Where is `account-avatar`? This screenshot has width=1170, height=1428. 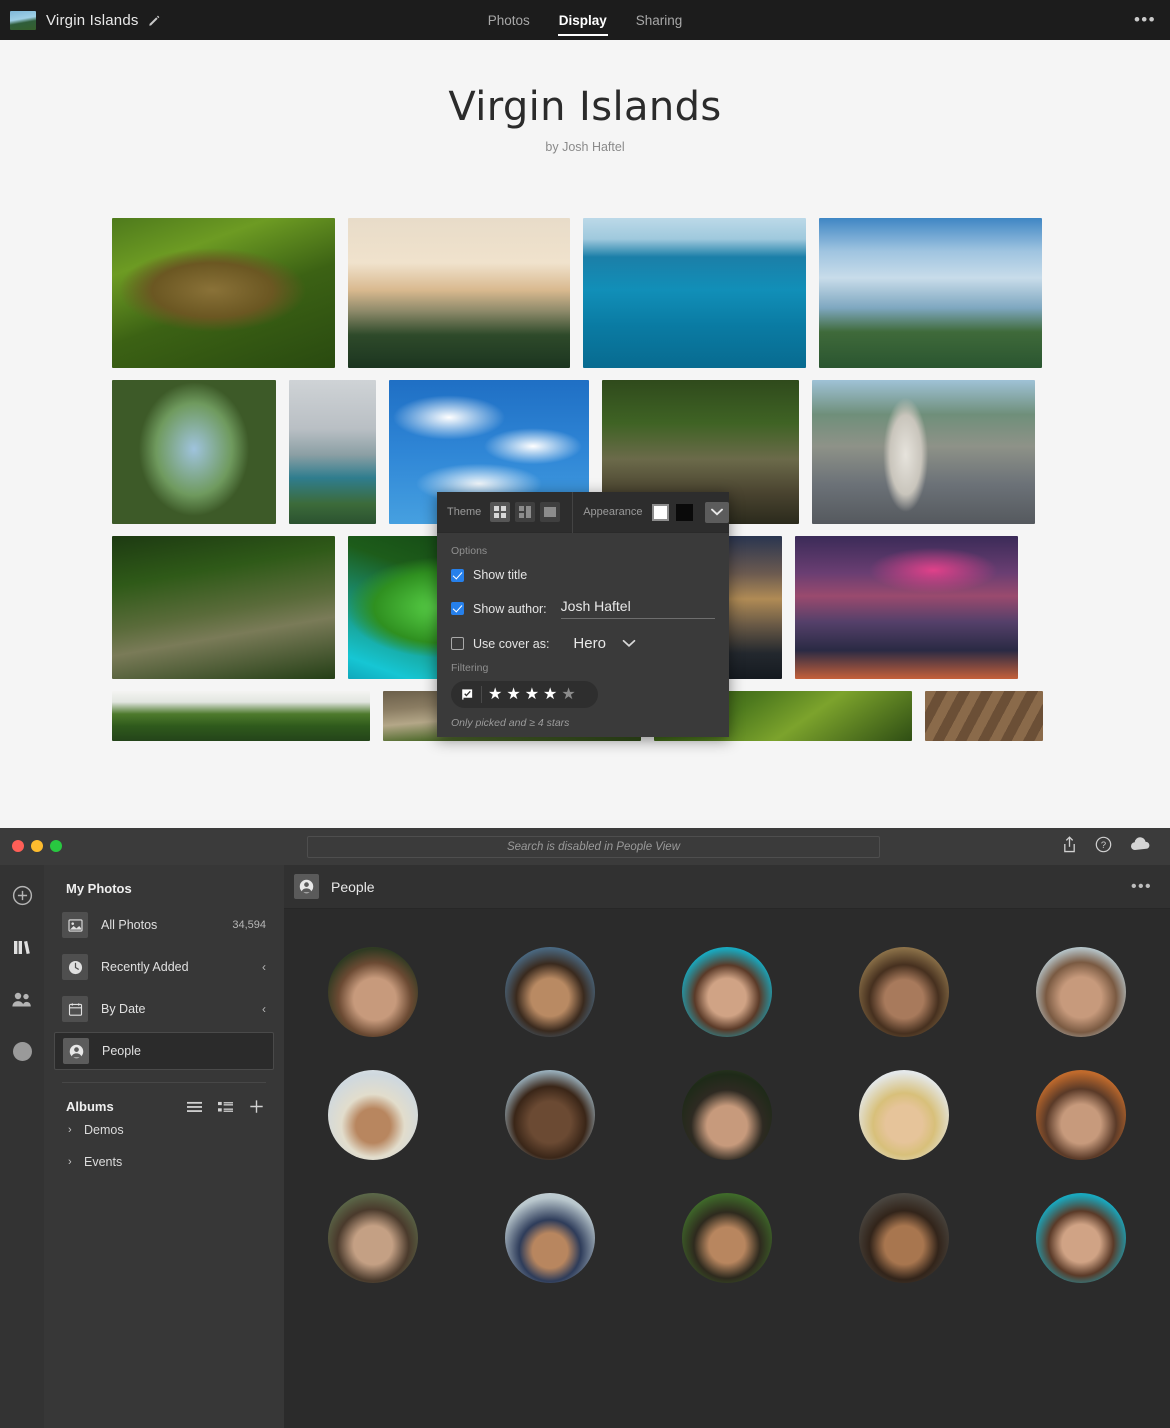 account-avatar is located at coordinates (22, 1051).